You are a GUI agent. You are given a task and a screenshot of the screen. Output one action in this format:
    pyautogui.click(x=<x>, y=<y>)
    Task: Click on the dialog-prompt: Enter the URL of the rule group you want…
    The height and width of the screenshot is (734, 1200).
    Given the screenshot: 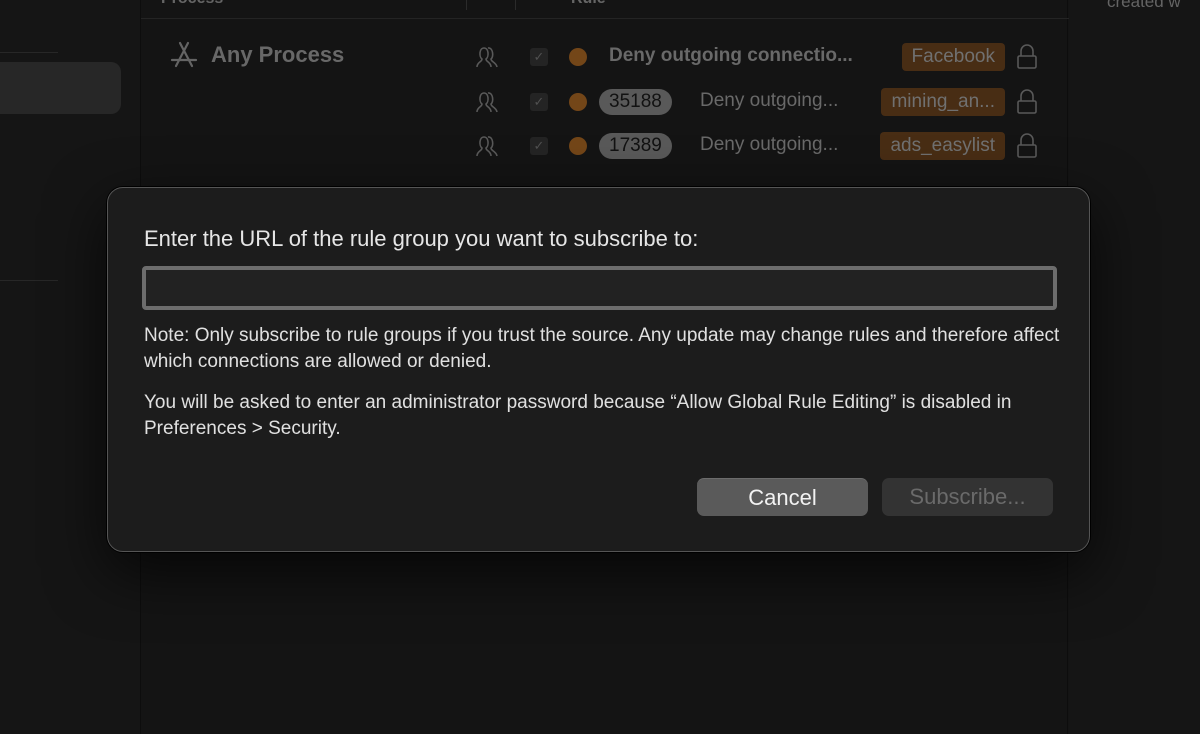 What is the action you would take?
    pyautogui.click(x=421, y=238)
    